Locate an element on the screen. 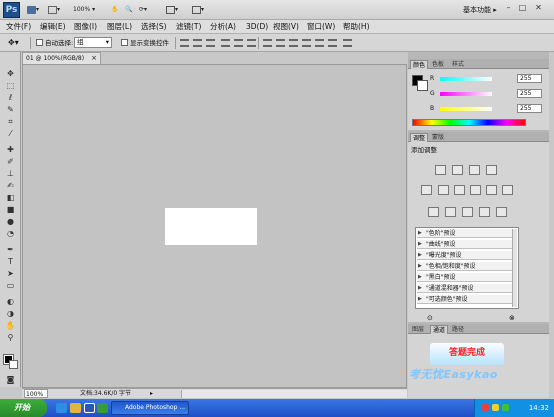 The image size is (554, 417). start-button: 开始 is located at coordinates (23, 408).